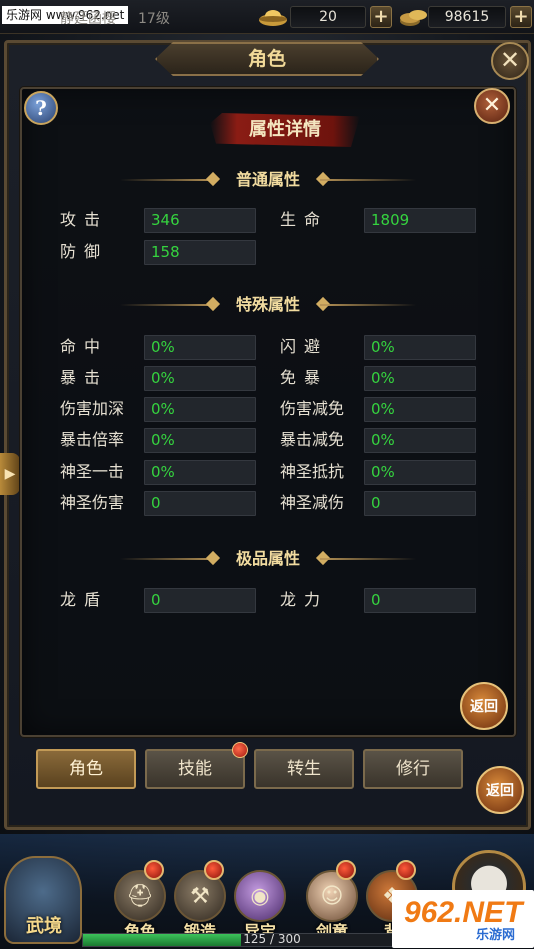  I want to click on tab-rebirth: 转生, so click(304, 769).